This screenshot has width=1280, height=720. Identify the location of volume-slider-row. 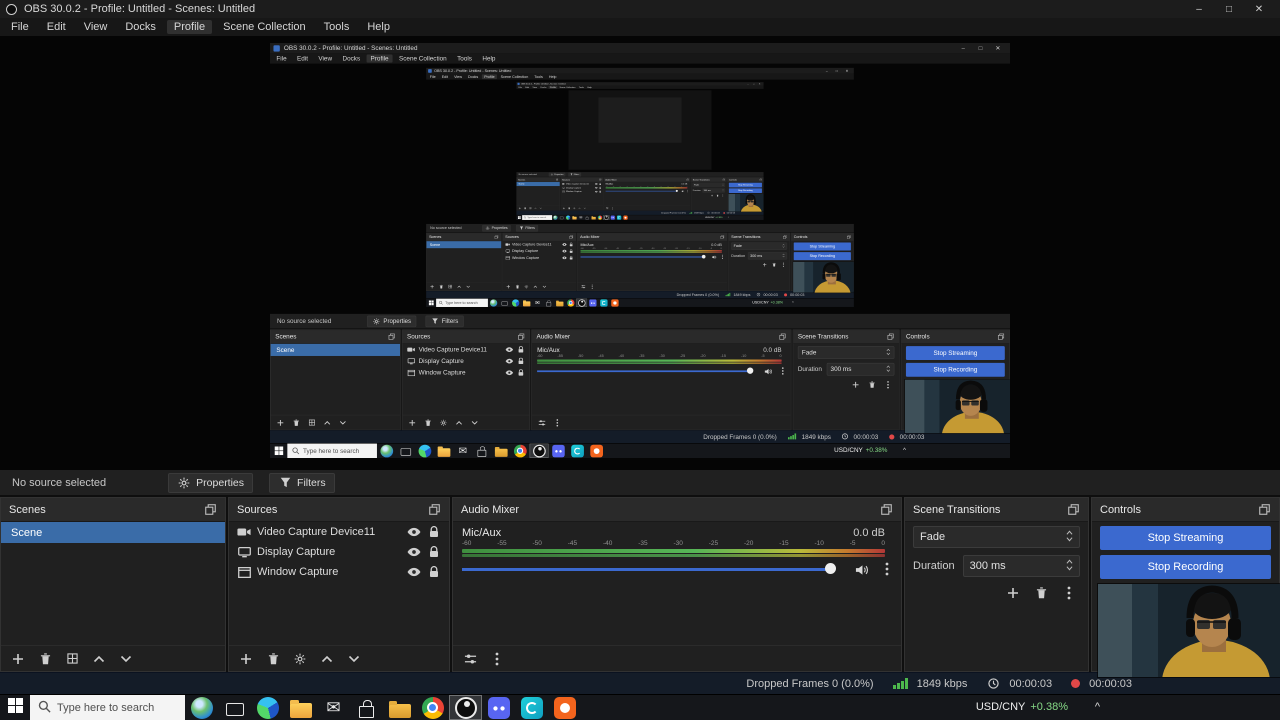
(677, 569).